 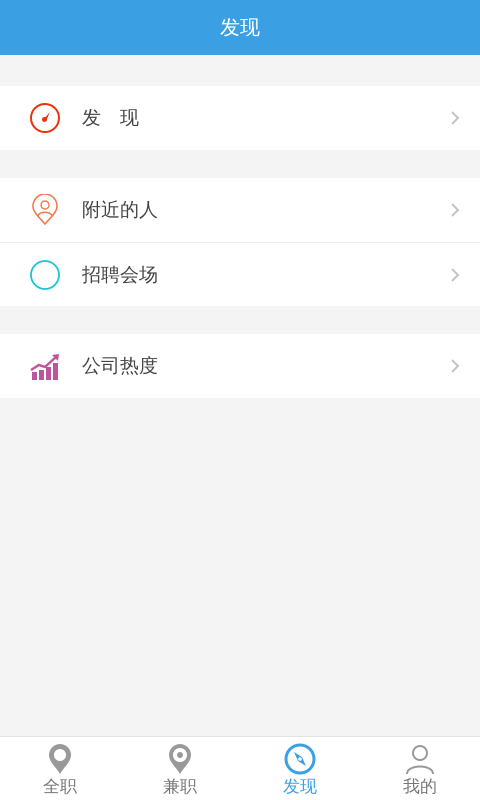 I want to click on tab: 兼职, so click(x=180, y=768).